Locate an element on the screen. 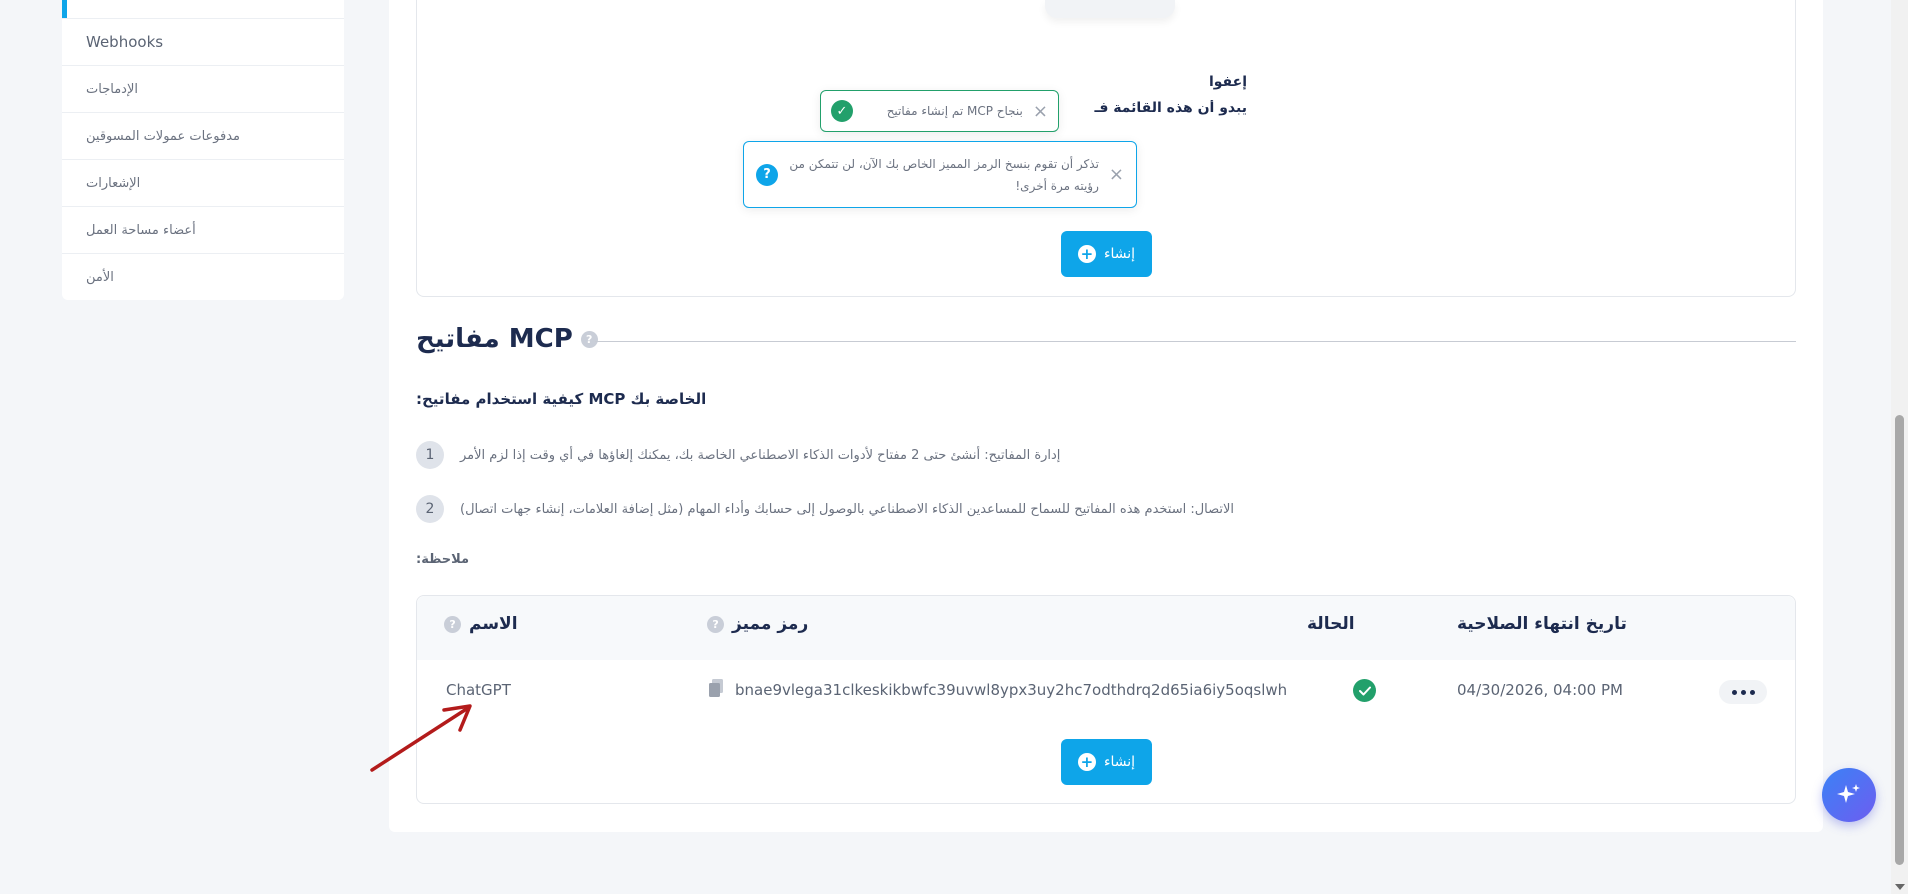  header-label: رمز مميز is located at coordinates (770, 624).